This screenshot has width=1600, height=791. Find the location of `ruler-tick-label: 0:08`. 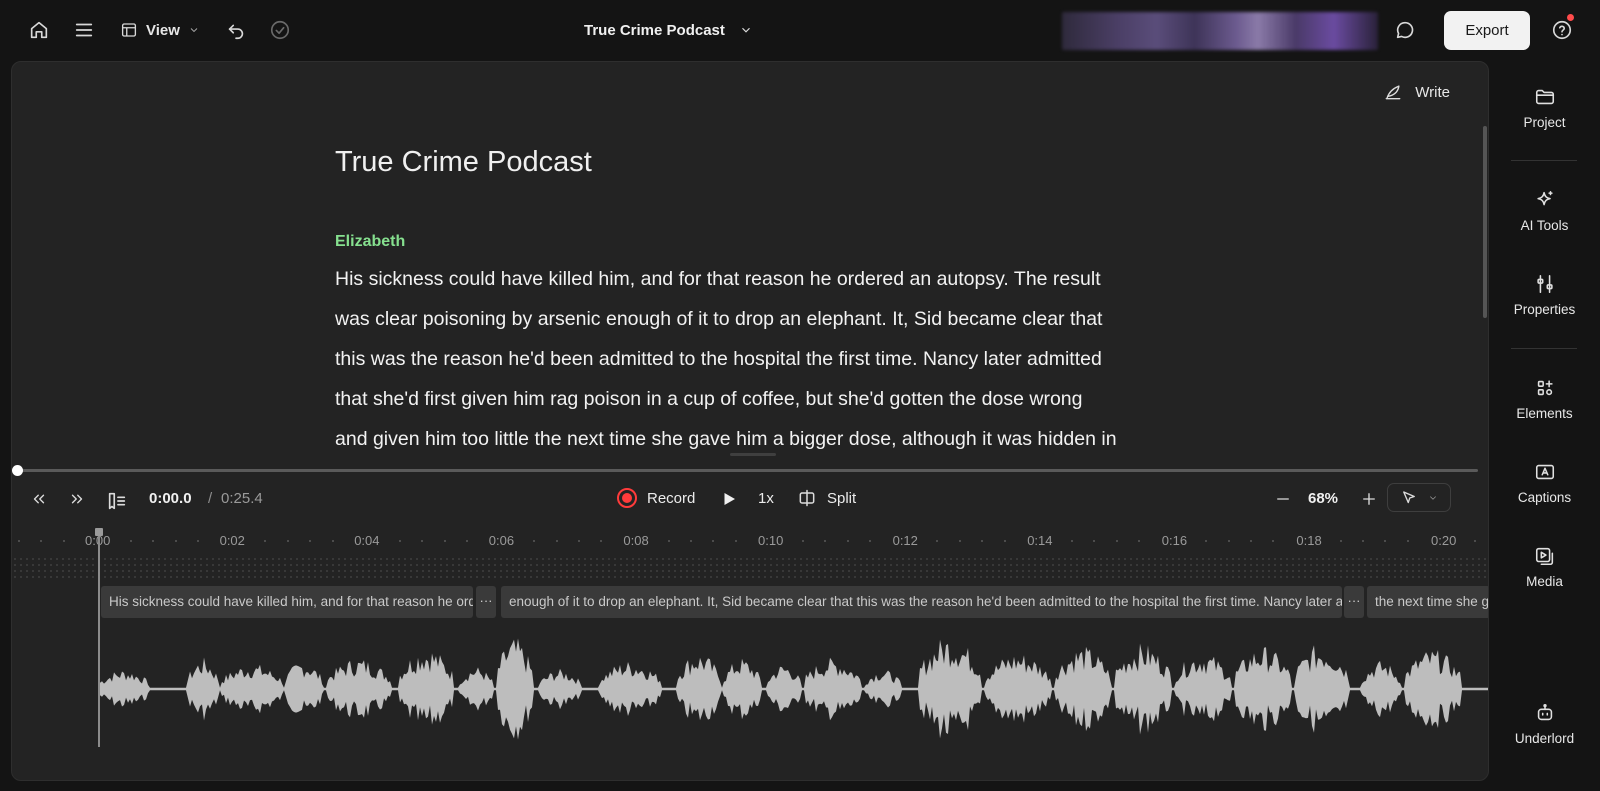

ruler-tick-label: 0:08 is located at coordinates (636, 540).